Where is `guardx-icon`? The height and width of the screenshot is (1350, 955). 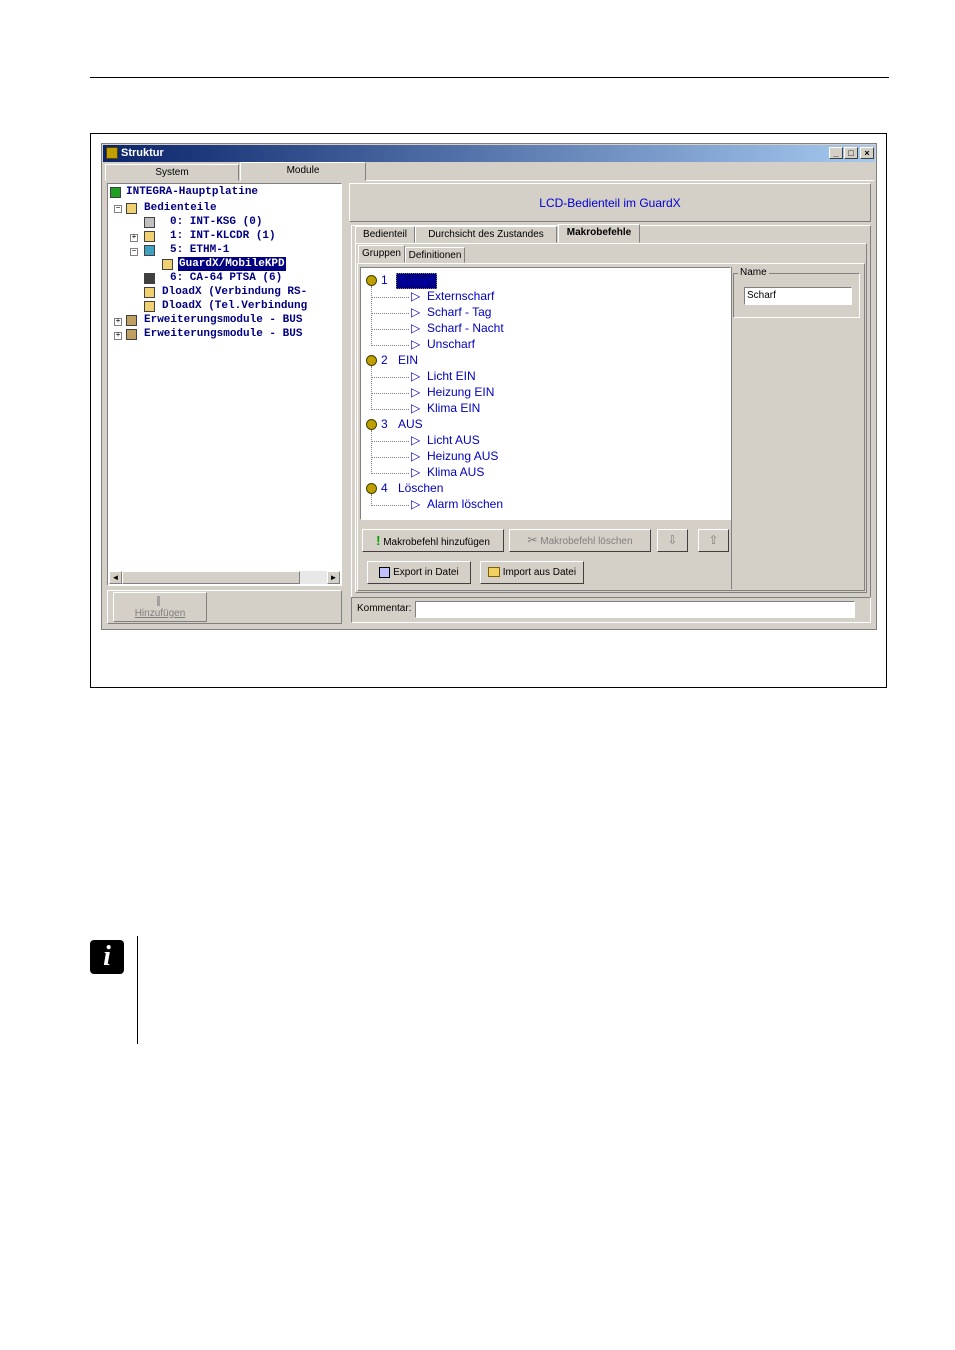 guardx-icon is located at coordinates (167, 264).